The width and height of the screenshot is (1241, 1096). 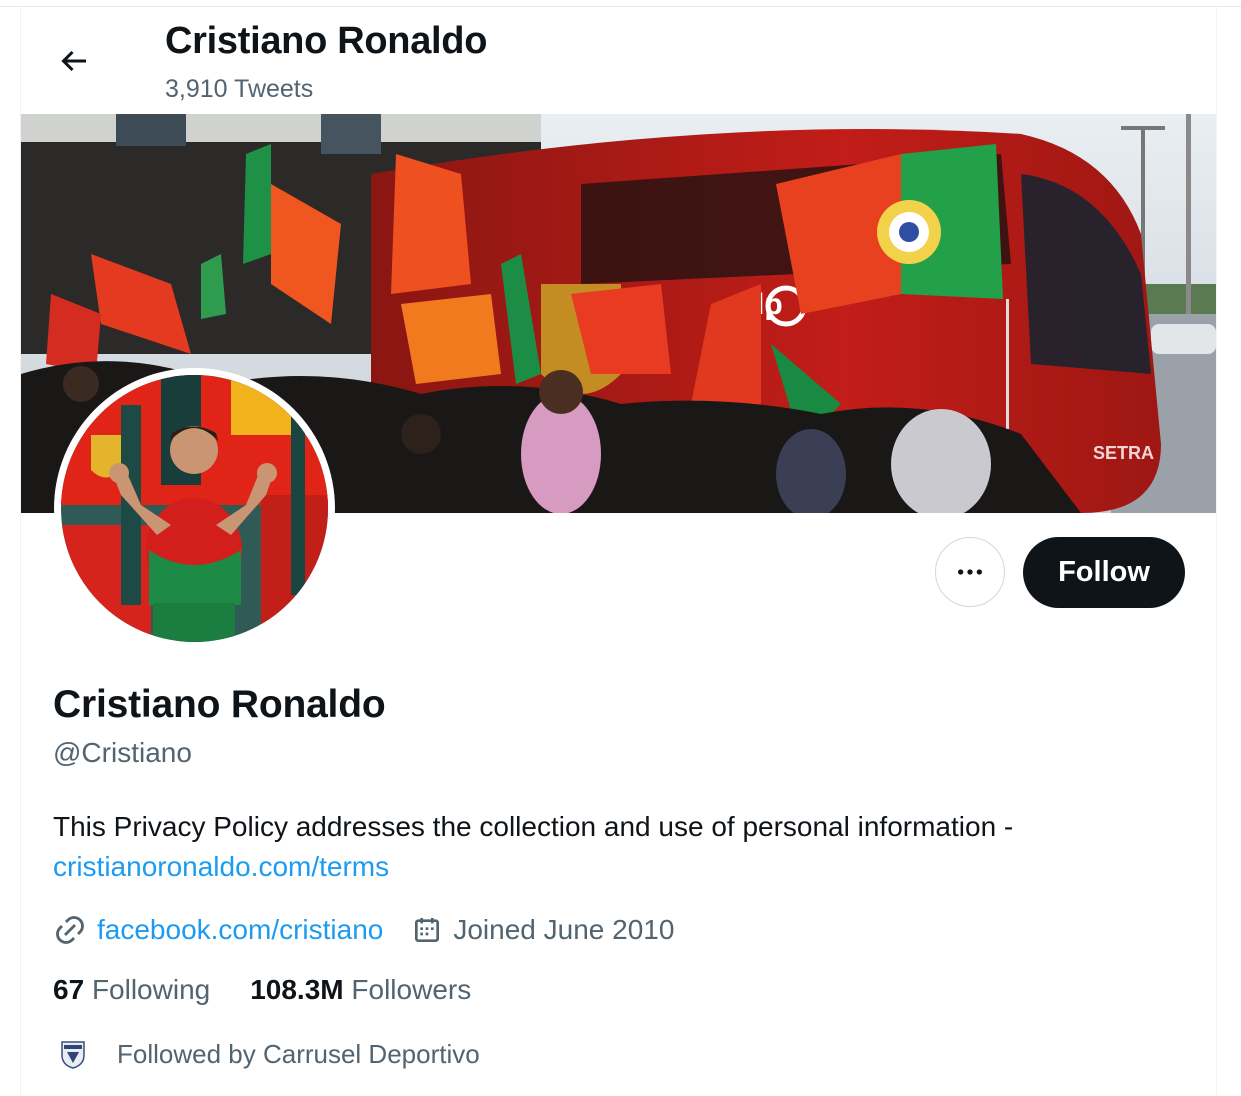 I want to click on followers-stat: 108.3M Followers, so click(x=360, y=990).